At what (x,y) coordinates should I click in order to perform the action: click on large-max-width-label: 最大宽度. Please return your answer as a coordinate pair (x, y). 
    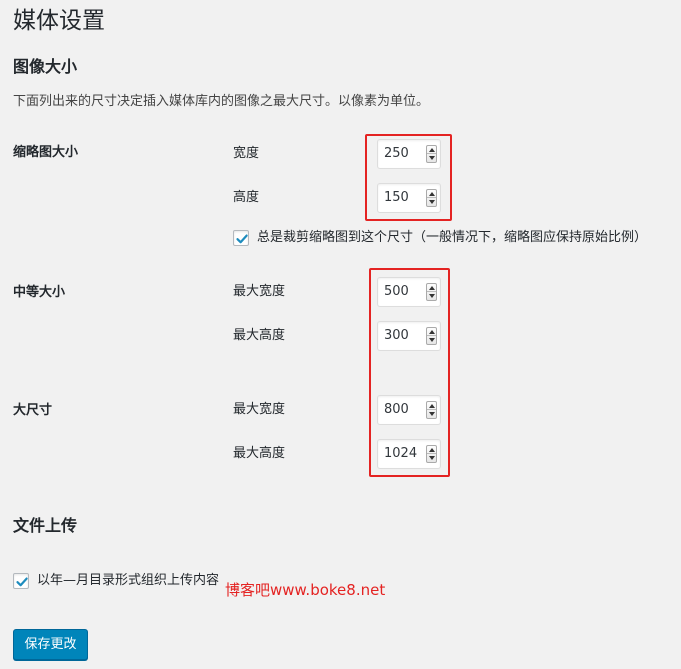
    Looking at the image, I should click on (259, 409).